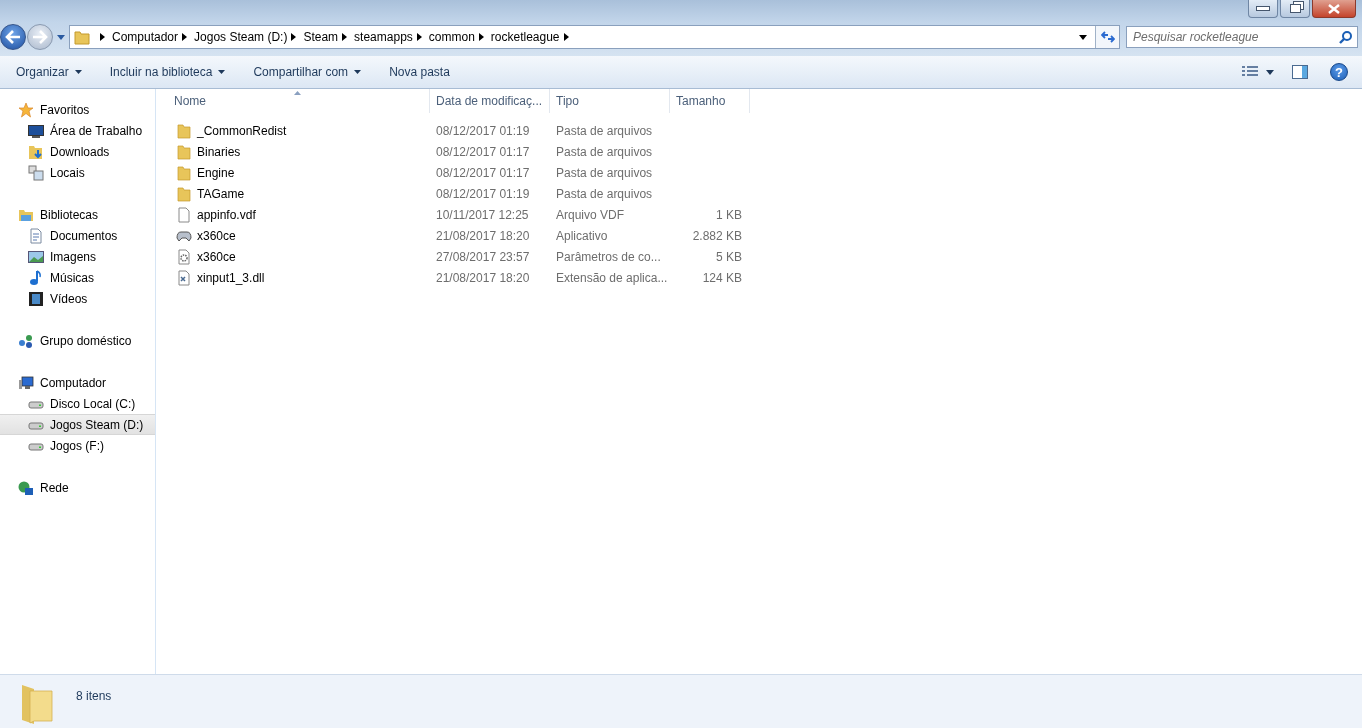  Describe the element at coordinates (77, 424) in the screenshot. I see `sidebar-item: Jogos Steam (D:)` at that location.